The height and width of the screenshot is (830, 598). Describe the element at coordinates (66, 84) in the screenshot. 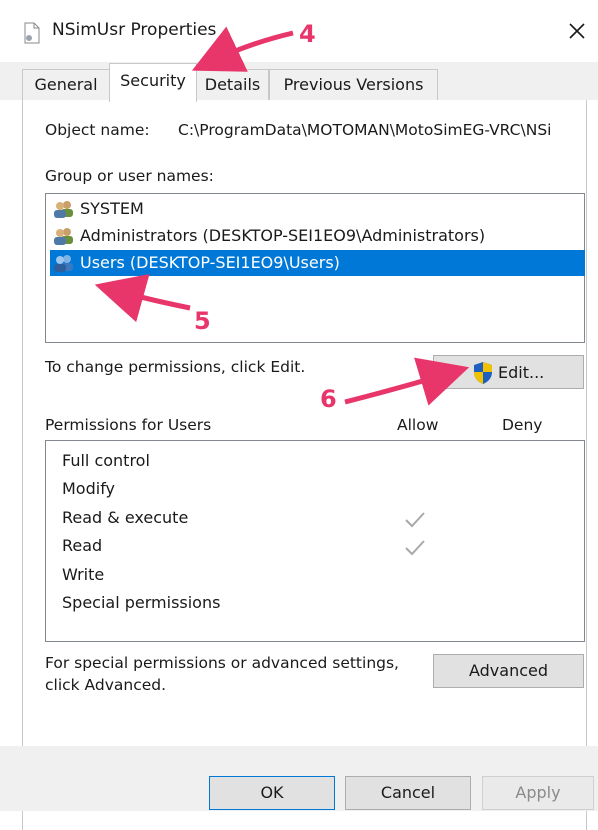

I see `tab-general: General` at that location.